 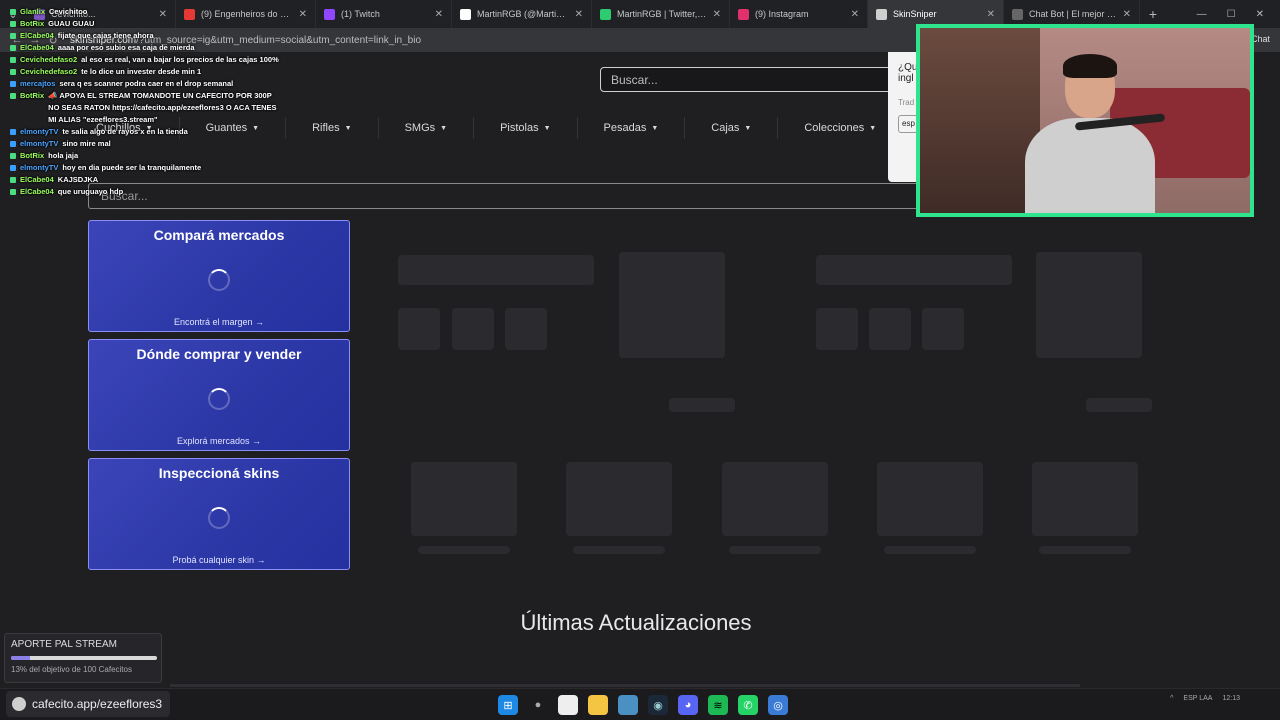 I want to click on browser-tab: (9) Instagram ✕, so click(x=799, y=14).